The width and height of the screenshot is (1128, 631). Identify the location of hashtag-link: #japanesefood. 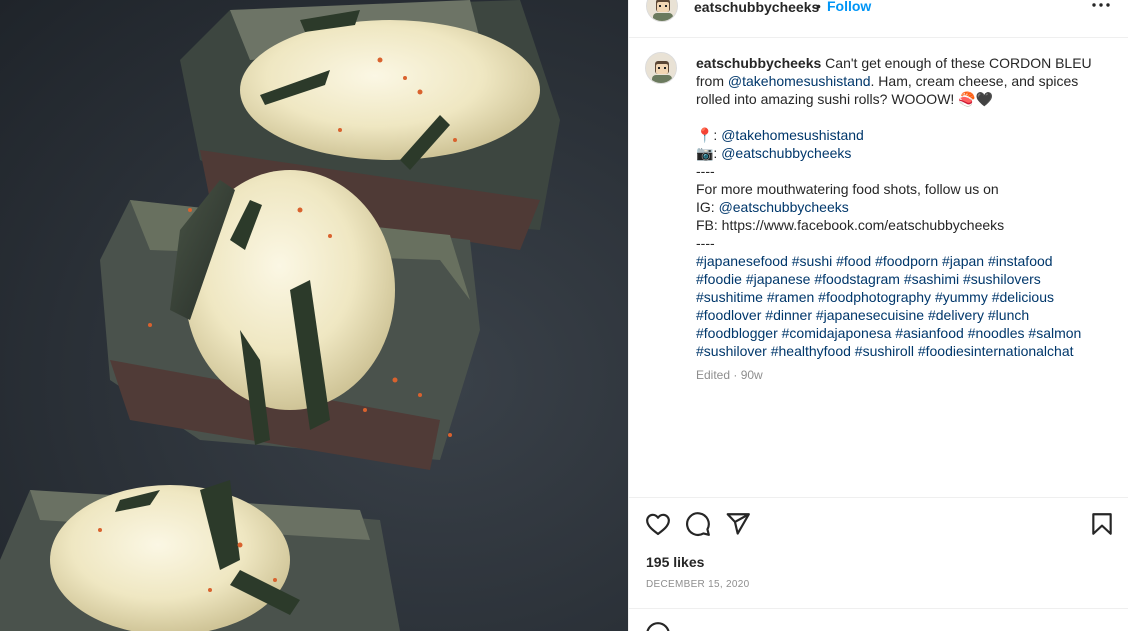
(742, 261).